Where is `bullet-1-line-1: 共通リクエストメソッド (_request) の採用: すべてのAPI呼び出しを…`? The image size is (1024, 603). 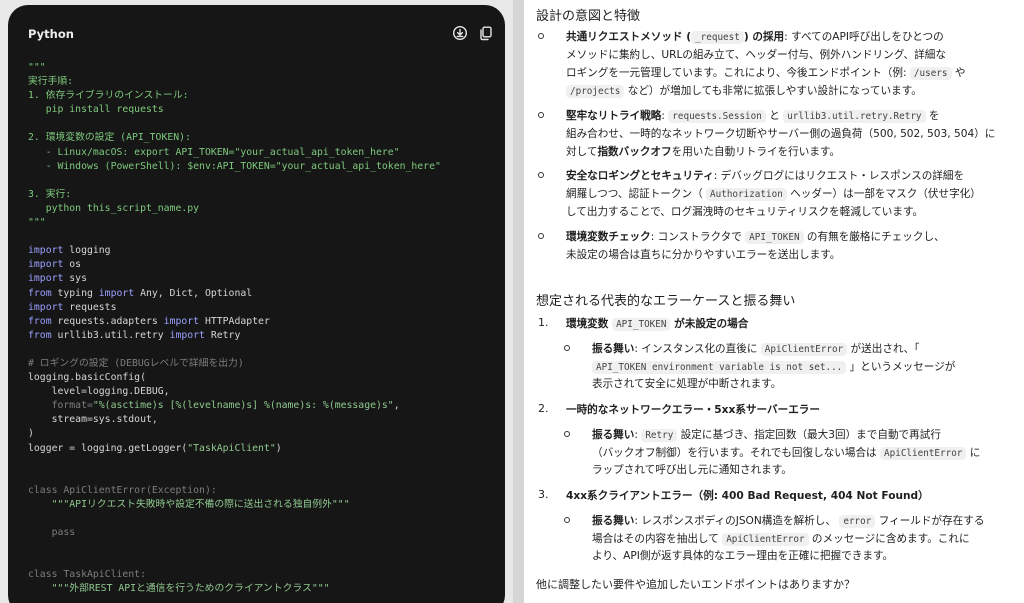 bullet-1-line-1: 共通リクエストメソッド (_request) の採用: すべてのAPI呼び出しを… is located at coordinates (755, 36).